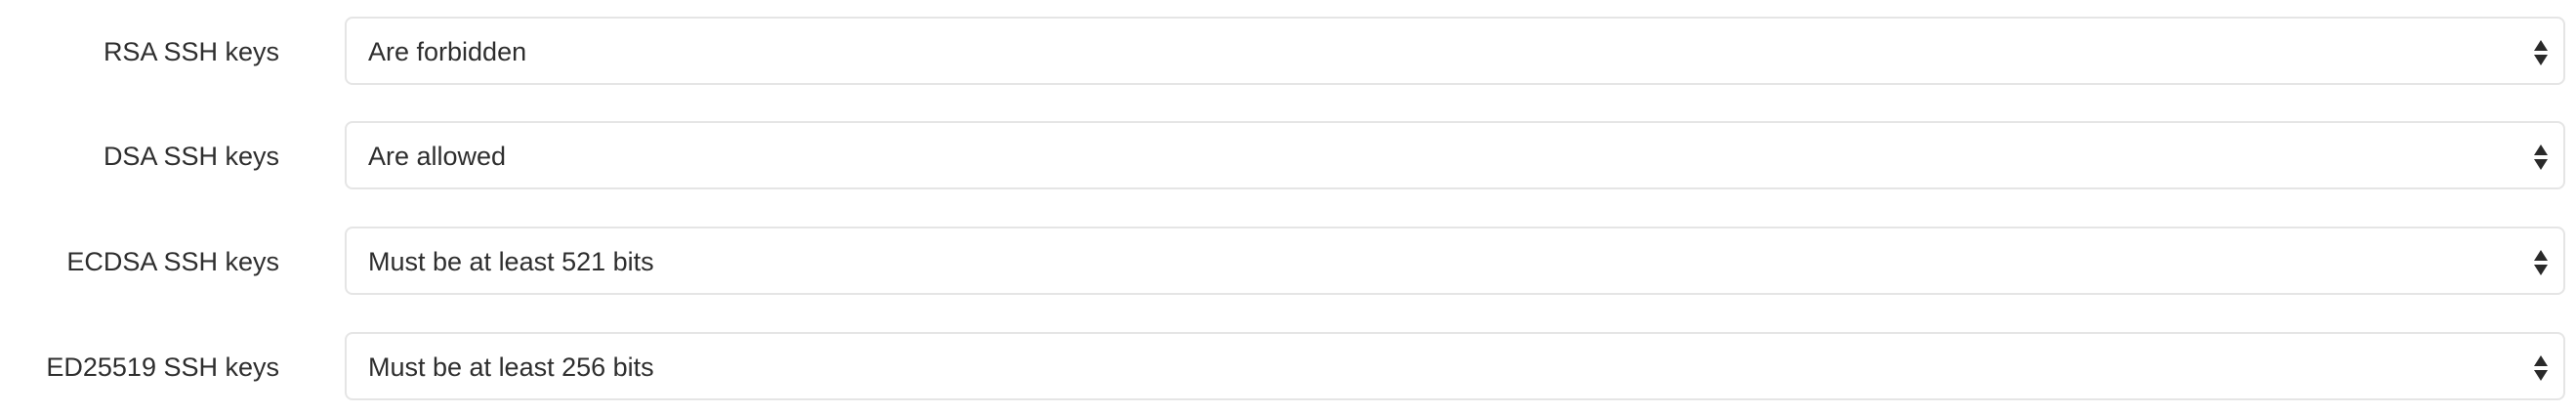 This screenshot has height=414, width=2576. I want to click on select-value: Are allowed, so click(438, 156).